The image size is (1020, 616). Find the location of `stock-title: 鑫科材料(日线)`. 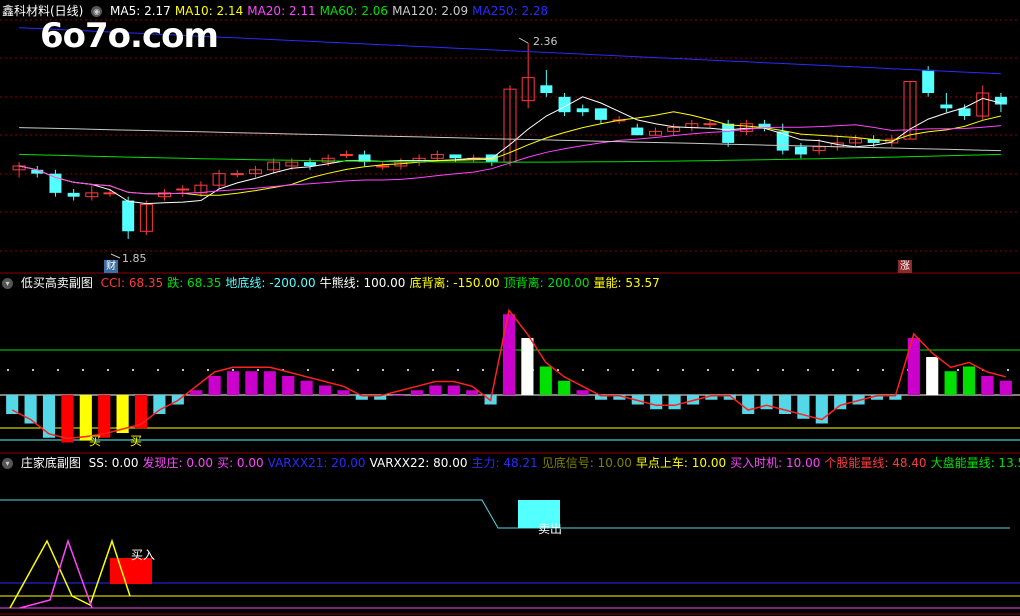

stock-title: 鑫科材料(日线) is located at coordinates (42, 11).